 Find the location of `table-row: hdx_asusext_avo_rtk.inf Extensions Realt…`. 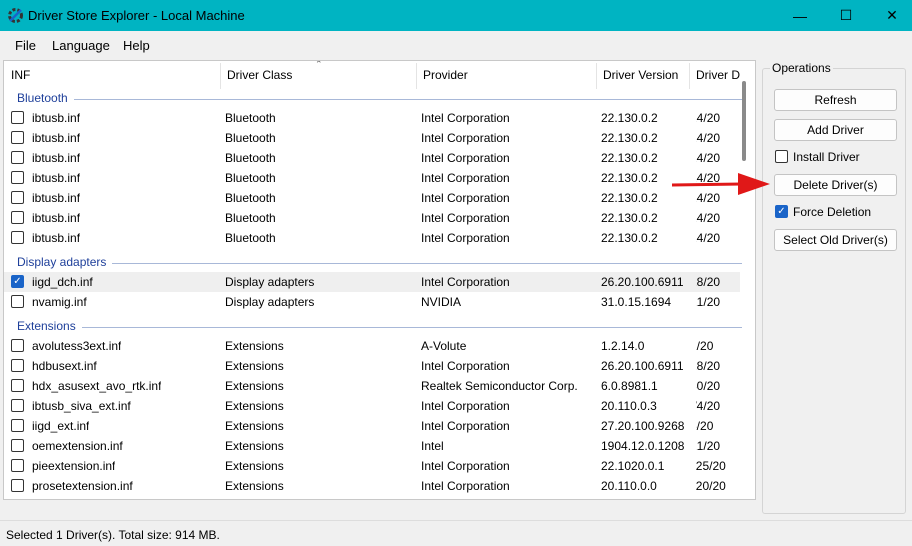

table-row: hdx_asusext_avo_rtk.inf Extensions Realt… is located at coordinates (372, 386).